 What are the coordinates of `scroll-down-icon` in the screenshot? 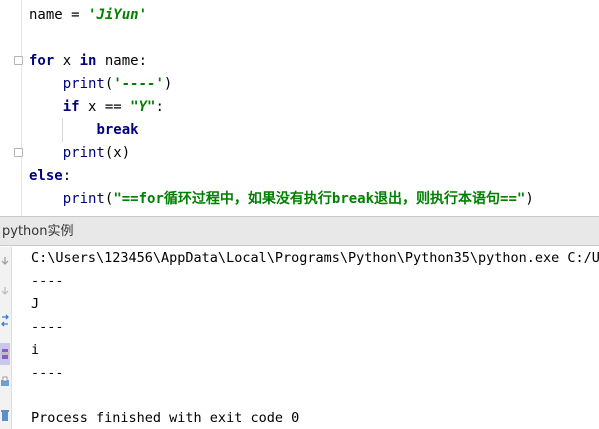 It's located at (5, 261).